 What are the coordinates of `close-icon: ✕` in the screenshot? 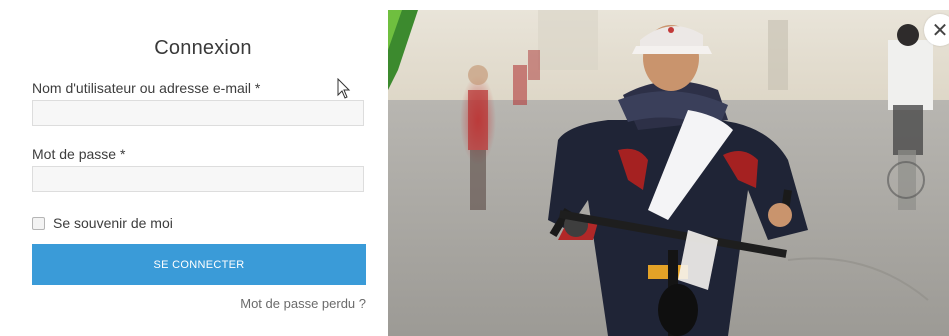 It's located at (940, 30).